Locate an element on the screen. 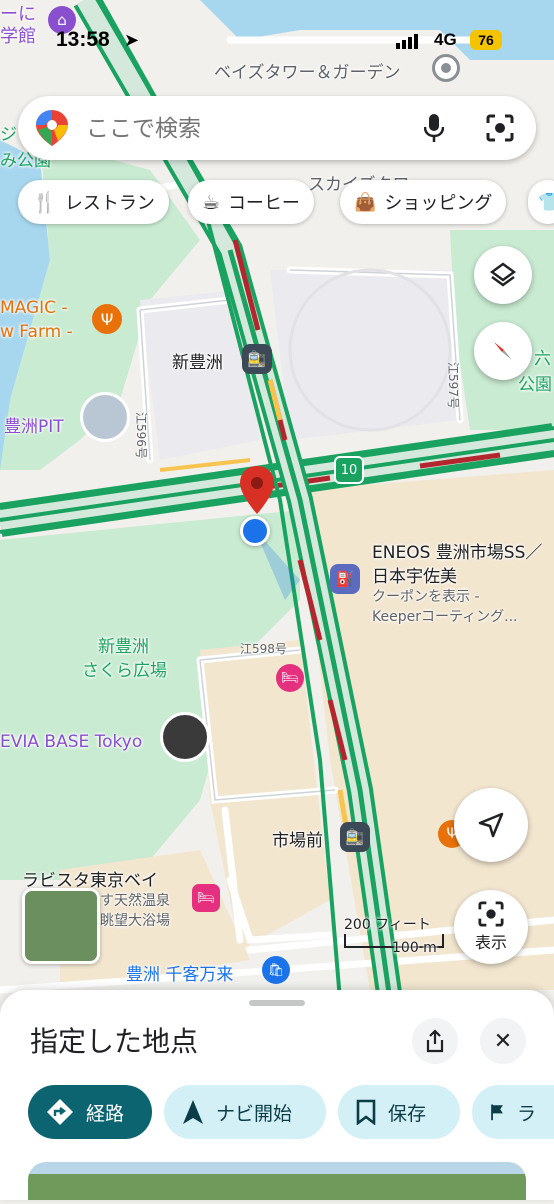  compass-button is located at coordinates (503, 351).